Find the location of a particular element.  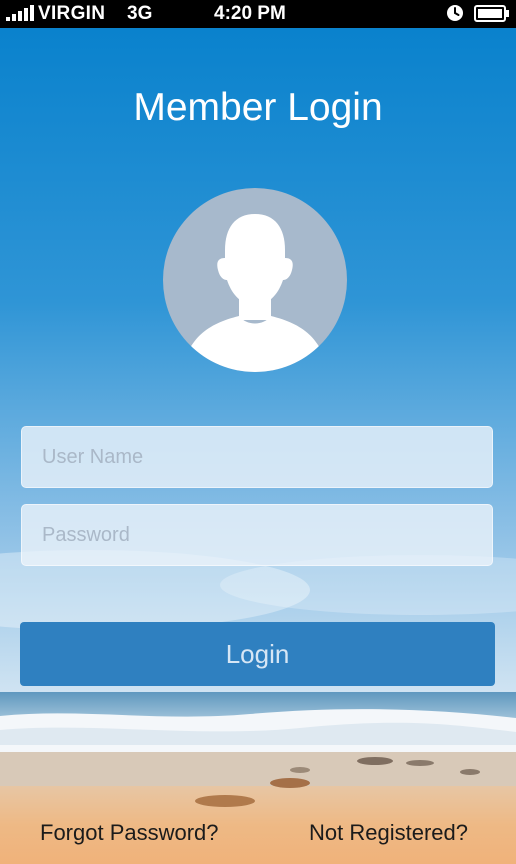

not-registered-link: Not Registered? is located at coordinates (388, 833).